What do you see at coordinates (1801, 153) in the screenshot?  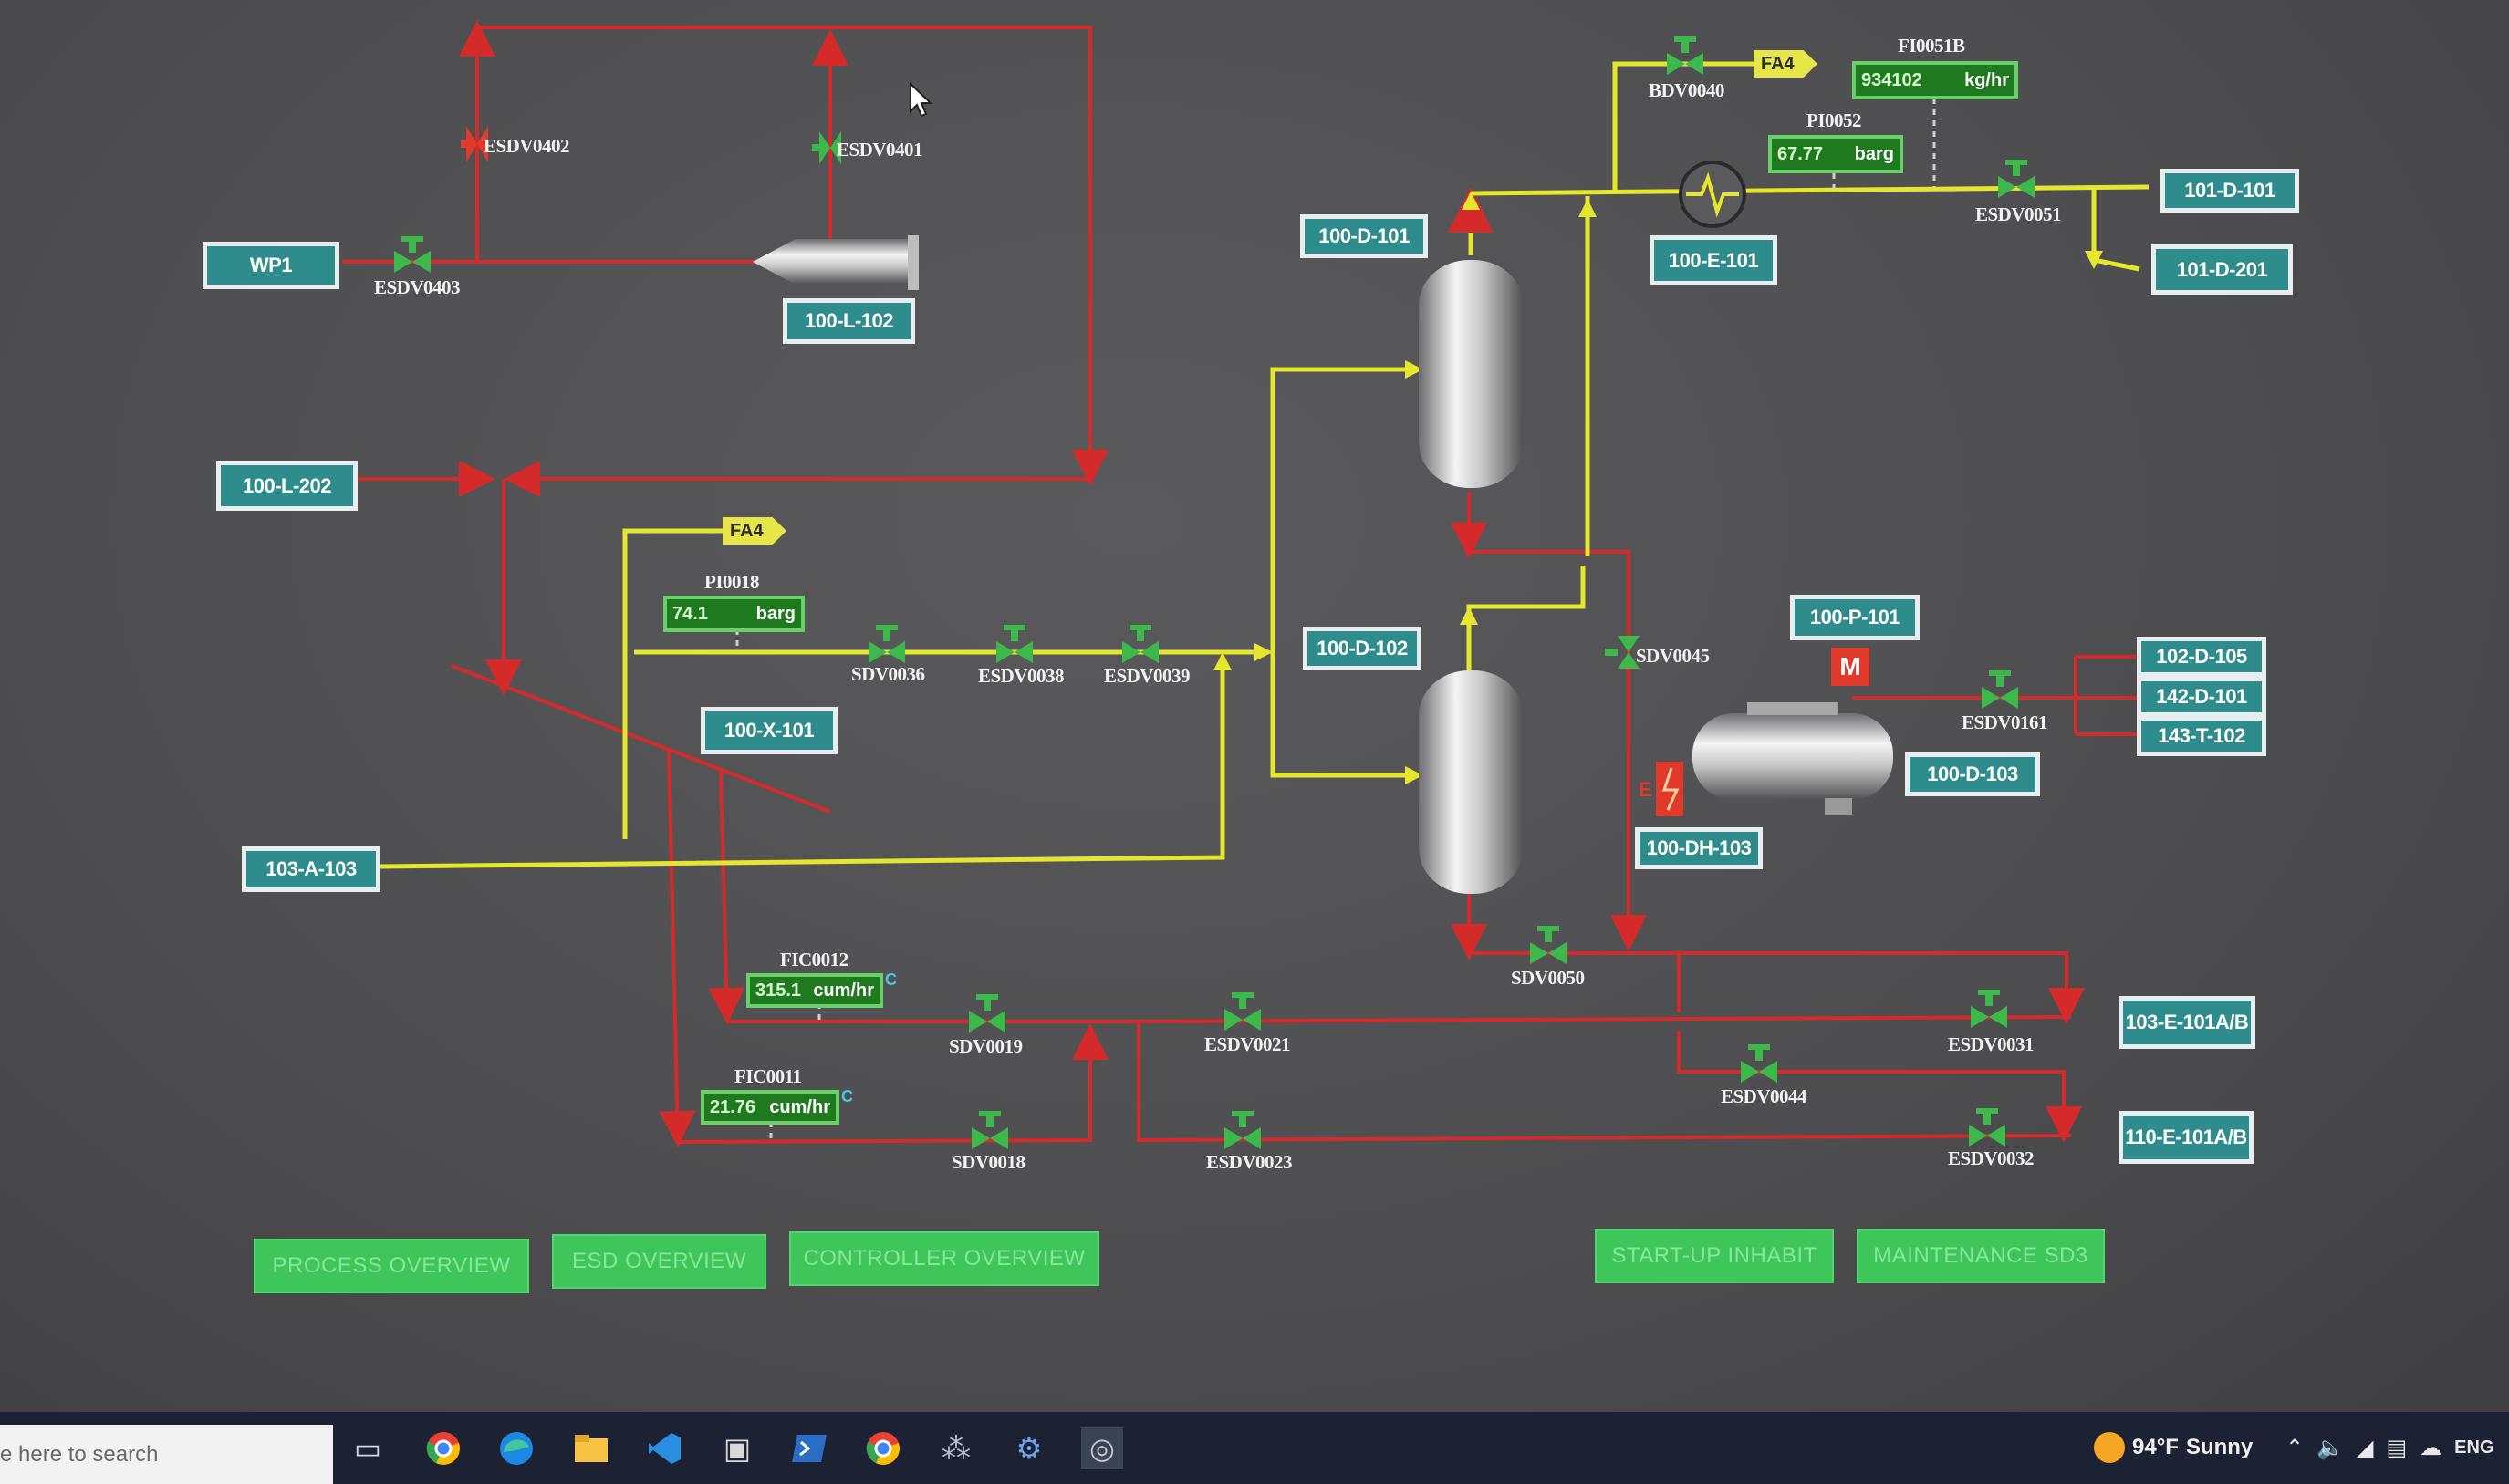 I see `value-pi0052: 67.77` at bounding box center [1801, 153].